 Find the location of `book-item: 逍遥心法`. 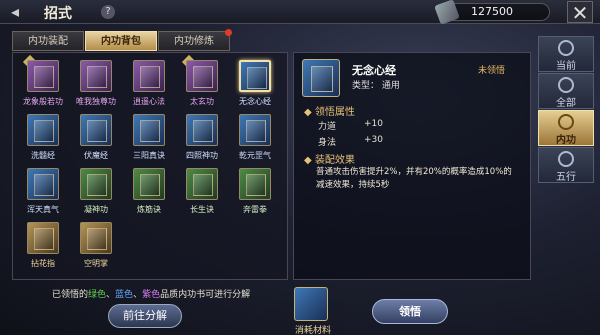

book-item: 逍遥心法 is located at coordinates (149, 83).